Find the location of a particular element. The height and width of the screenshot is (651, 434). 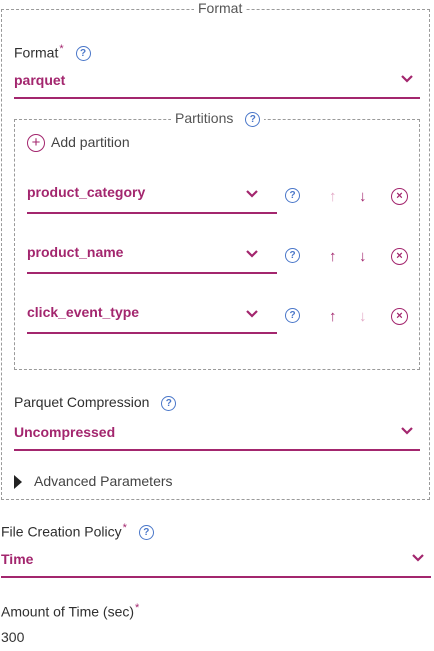

add-circle-icon: + is located at coordinates (36, 143).